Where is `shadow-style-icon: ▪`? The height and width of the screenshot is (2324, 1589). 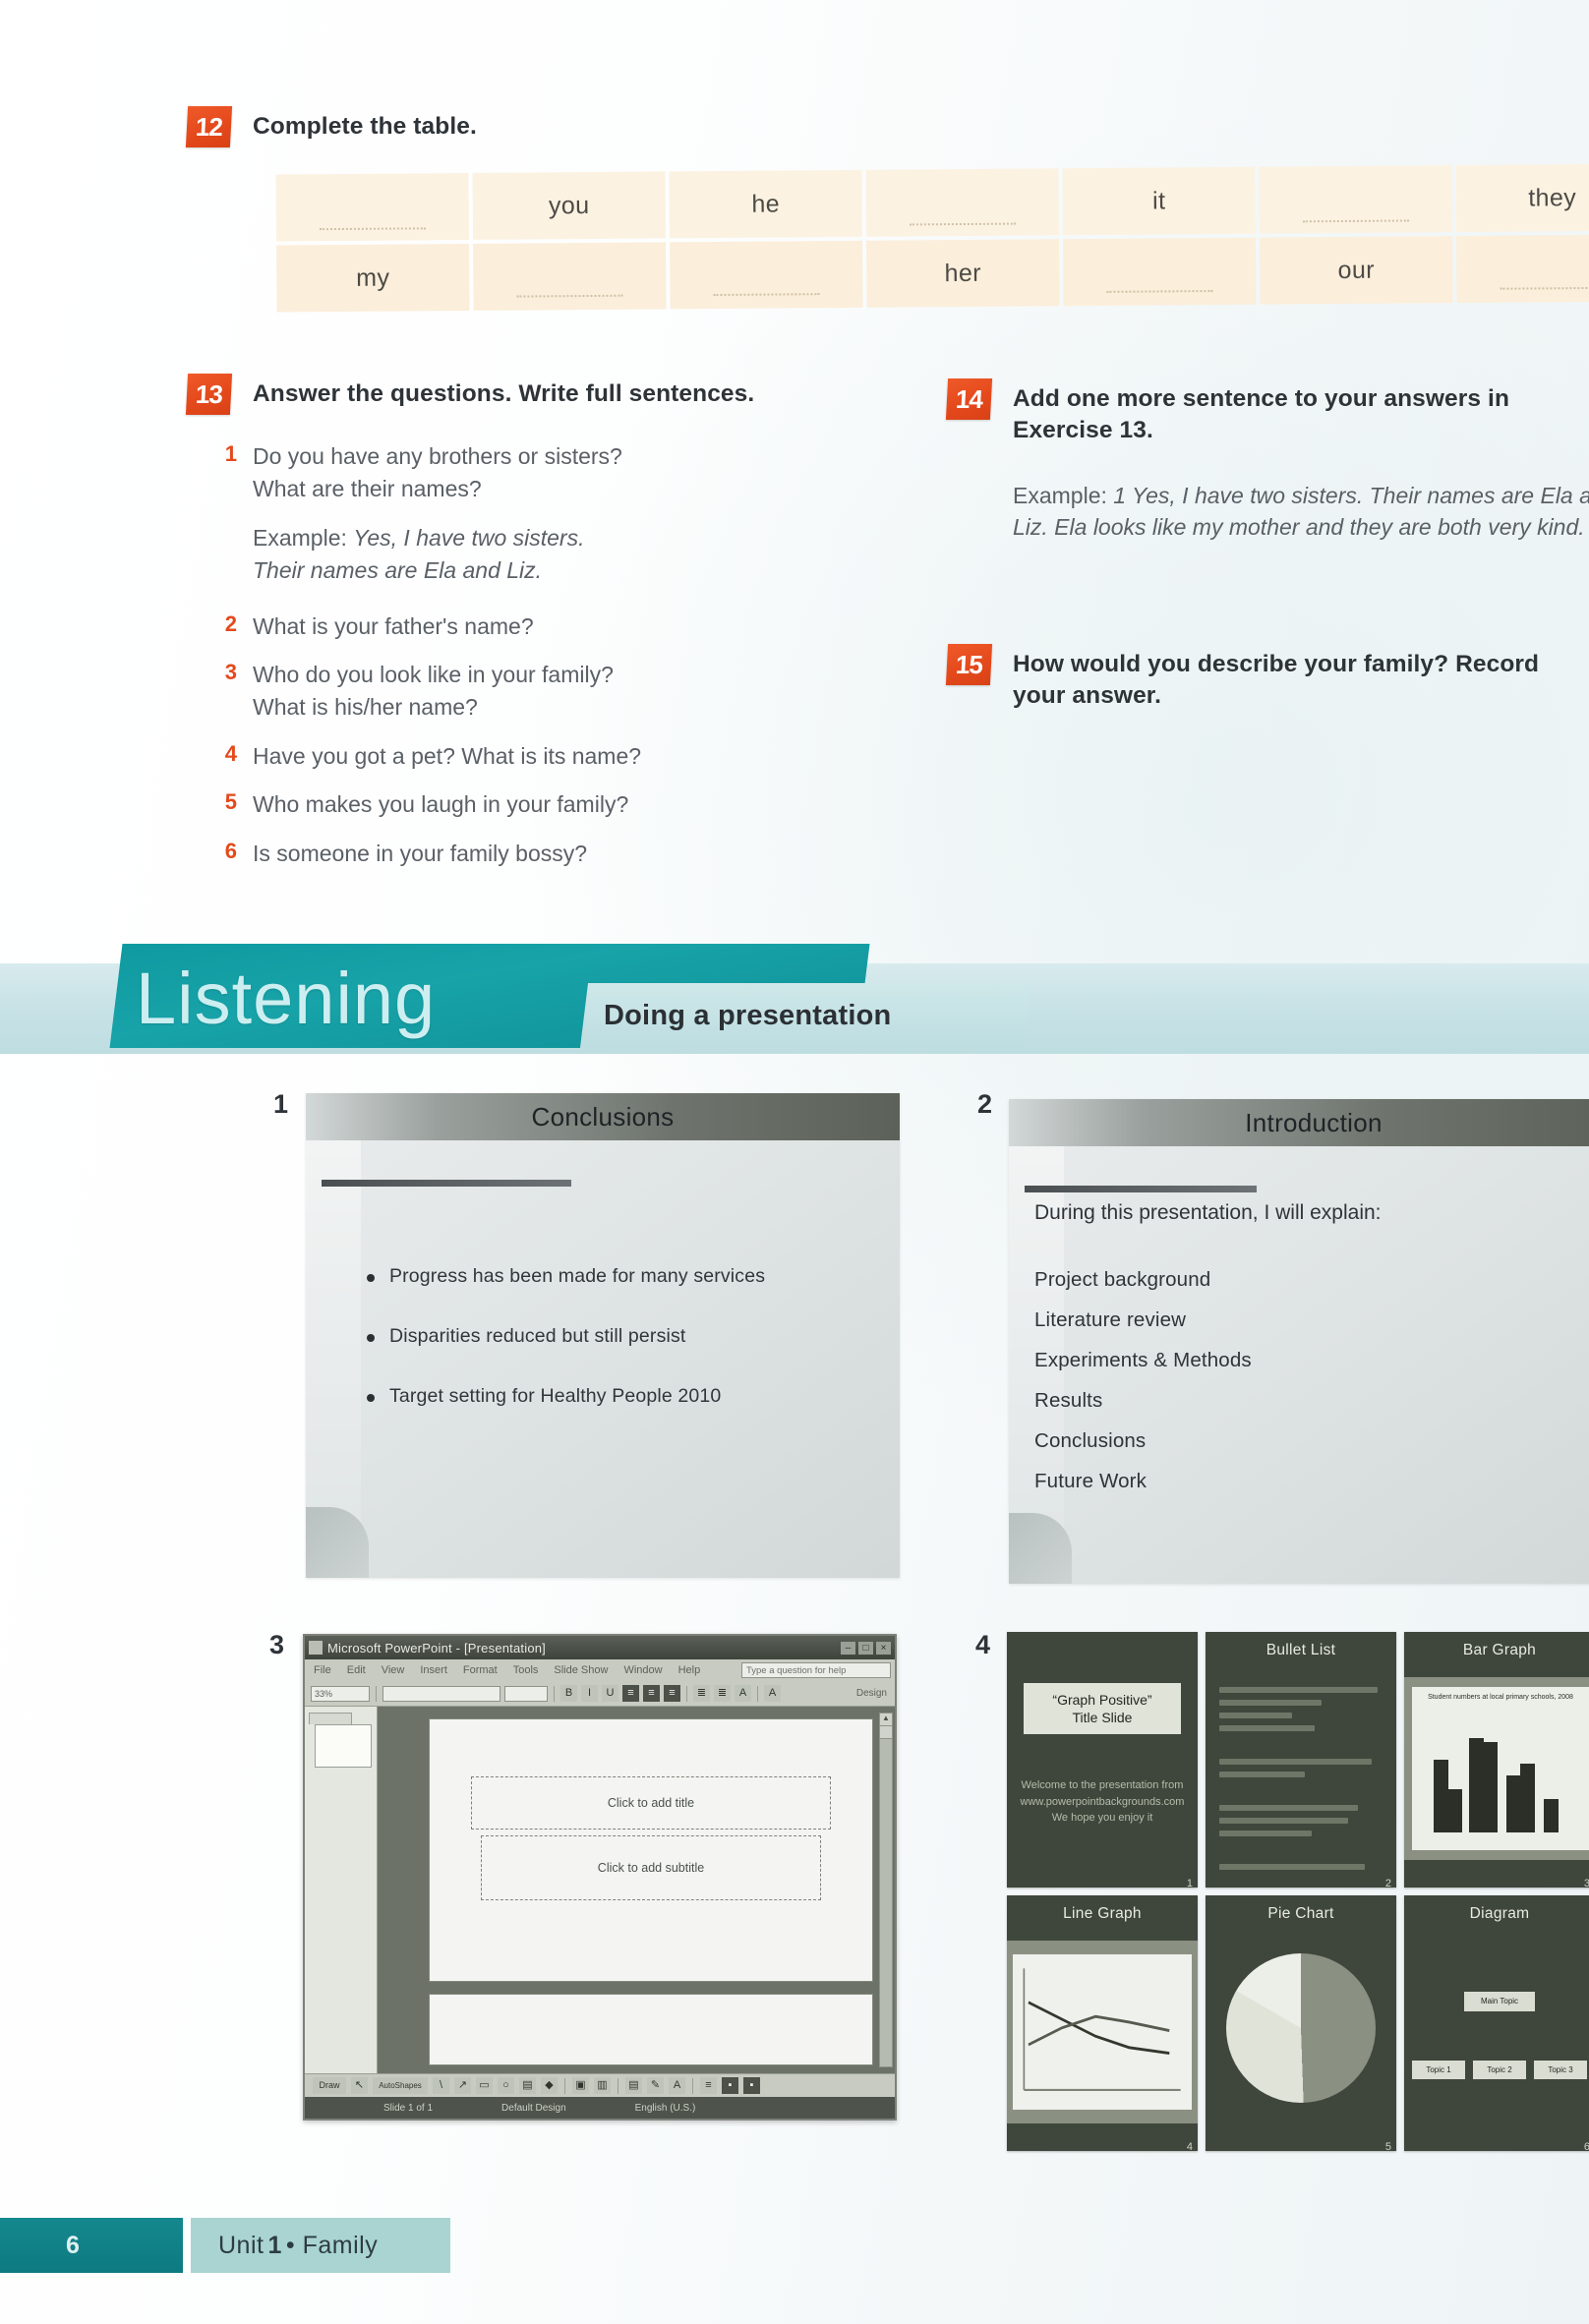 shadow-style-icon: ▪ is located at coordinates (730, 2085).